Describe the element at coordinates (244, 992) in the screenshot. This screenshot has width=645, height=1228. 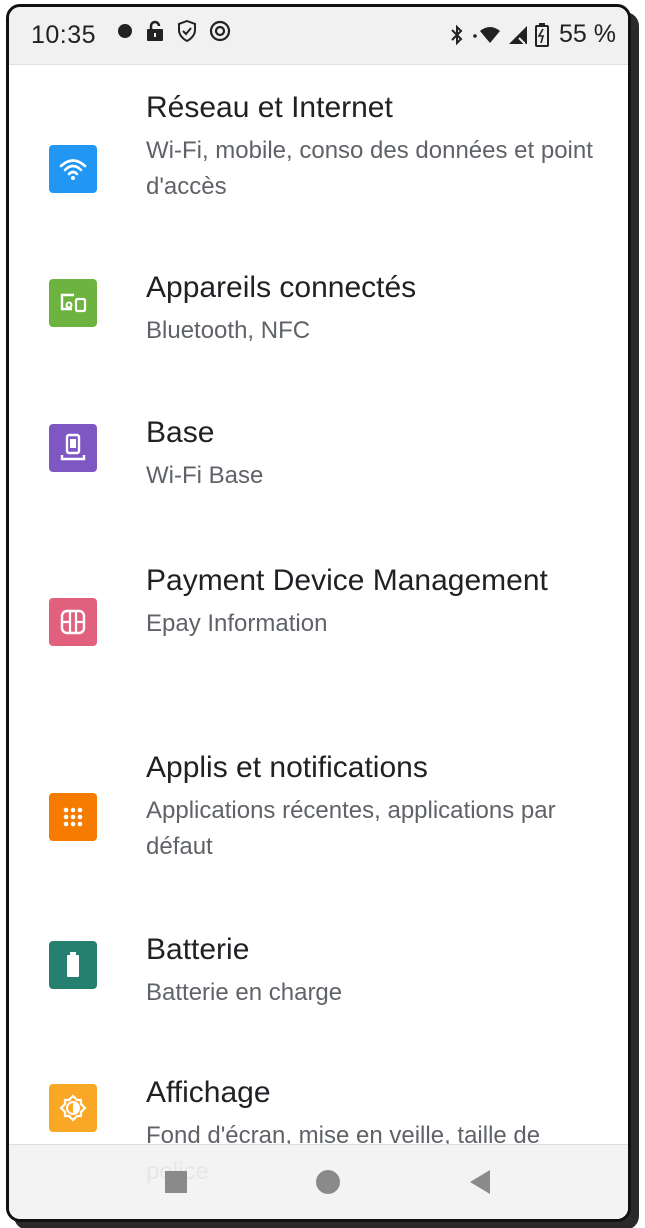
I see `setting-subtitle: Batterie en charge` at that location.